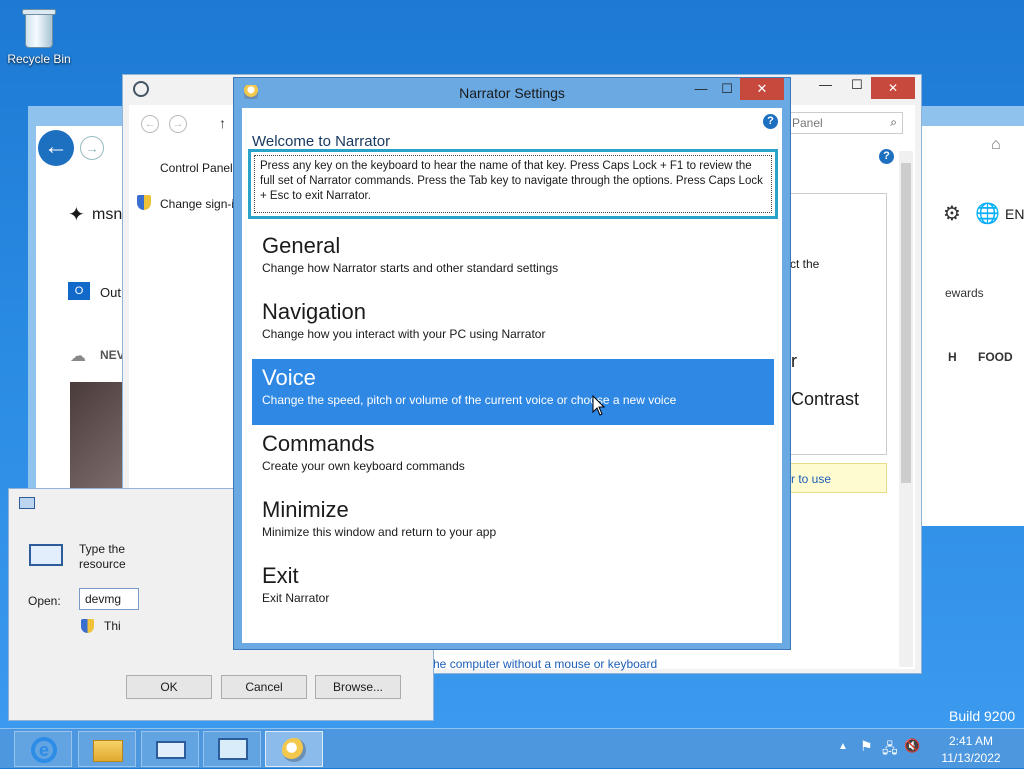 The image size is (1024, 769). I want to click on system-tray: ▲ ⚑ 🖧 🔇 2:41 AM 11/13/2022, so click(921, 749).